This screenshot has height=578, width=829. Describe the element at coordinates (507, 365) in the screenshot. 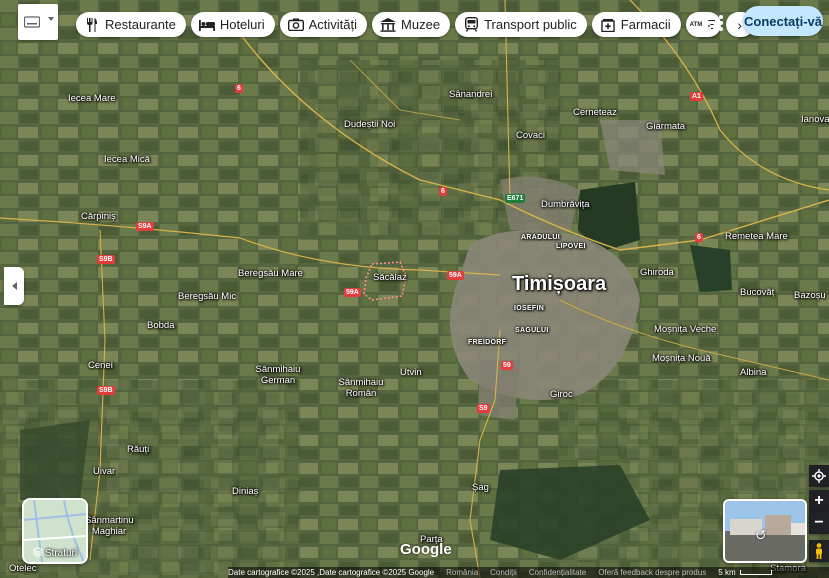

I see `road-shield: 59` at that location.